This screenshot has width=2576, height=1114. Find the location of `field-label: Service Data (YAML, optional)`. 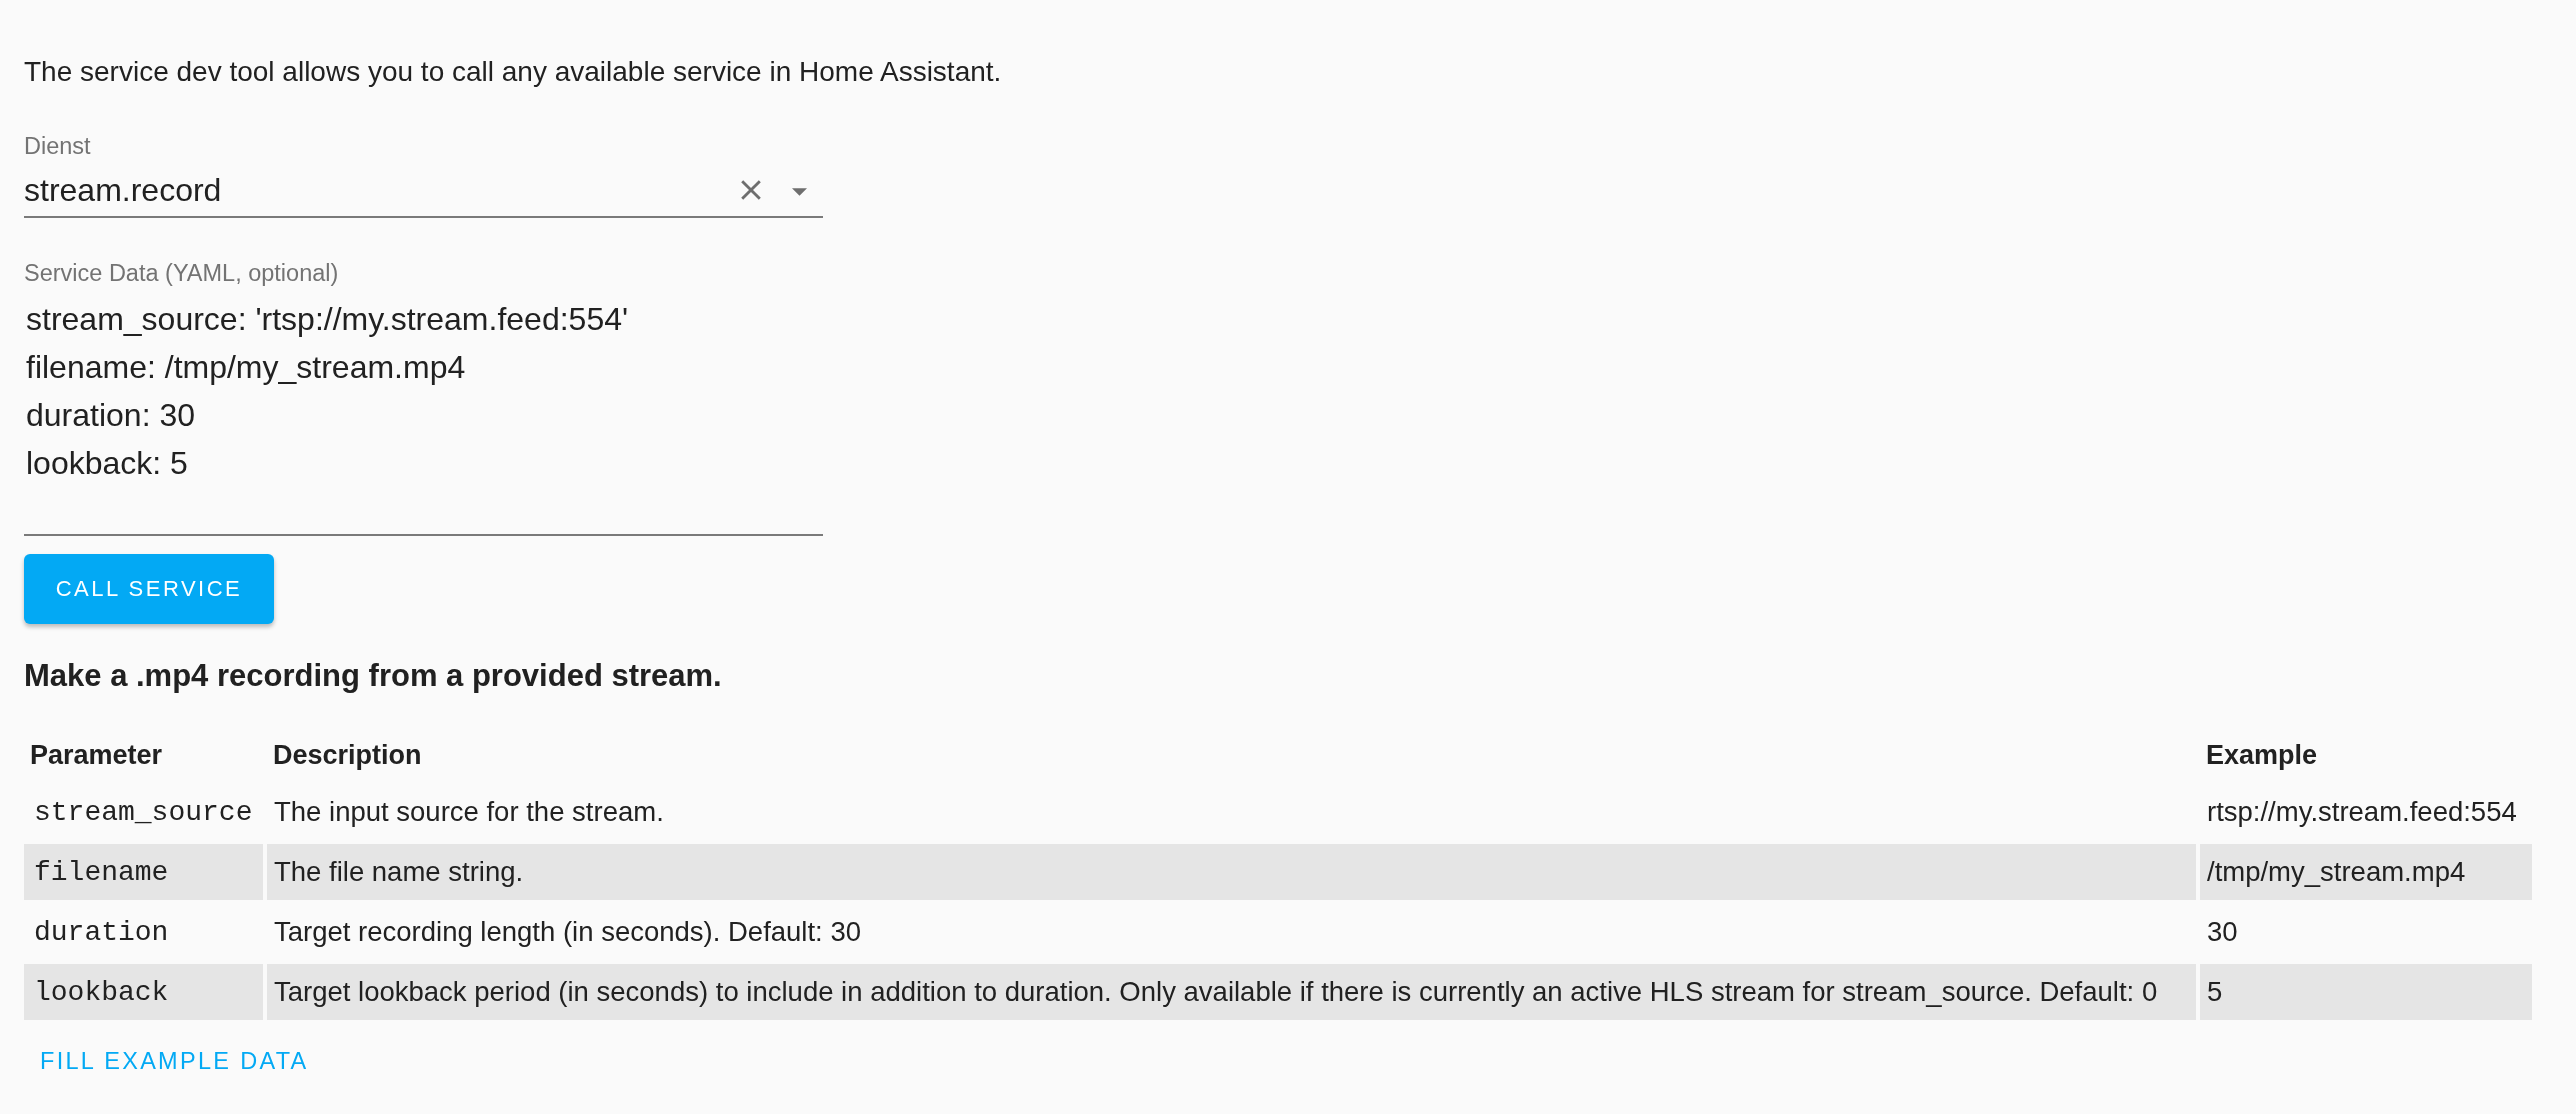

field-label: Service Data (YAML, optional) is located at coordinates (181, 273).